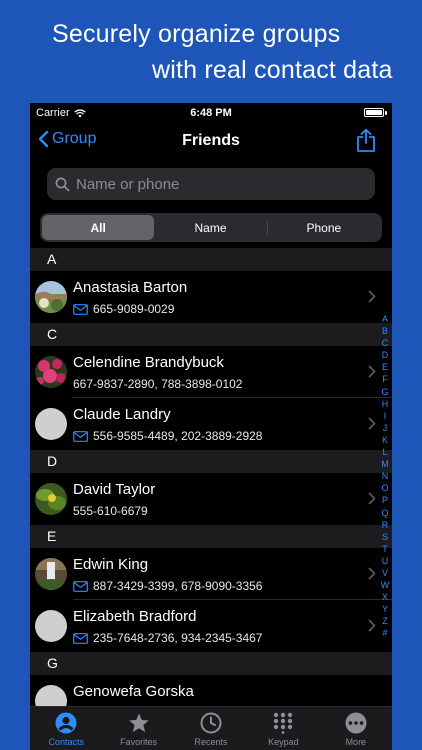  What do you see at coordinates (385, 561) in the screenshot?
I see `index-letter: U` at bounding box center [385, 561].